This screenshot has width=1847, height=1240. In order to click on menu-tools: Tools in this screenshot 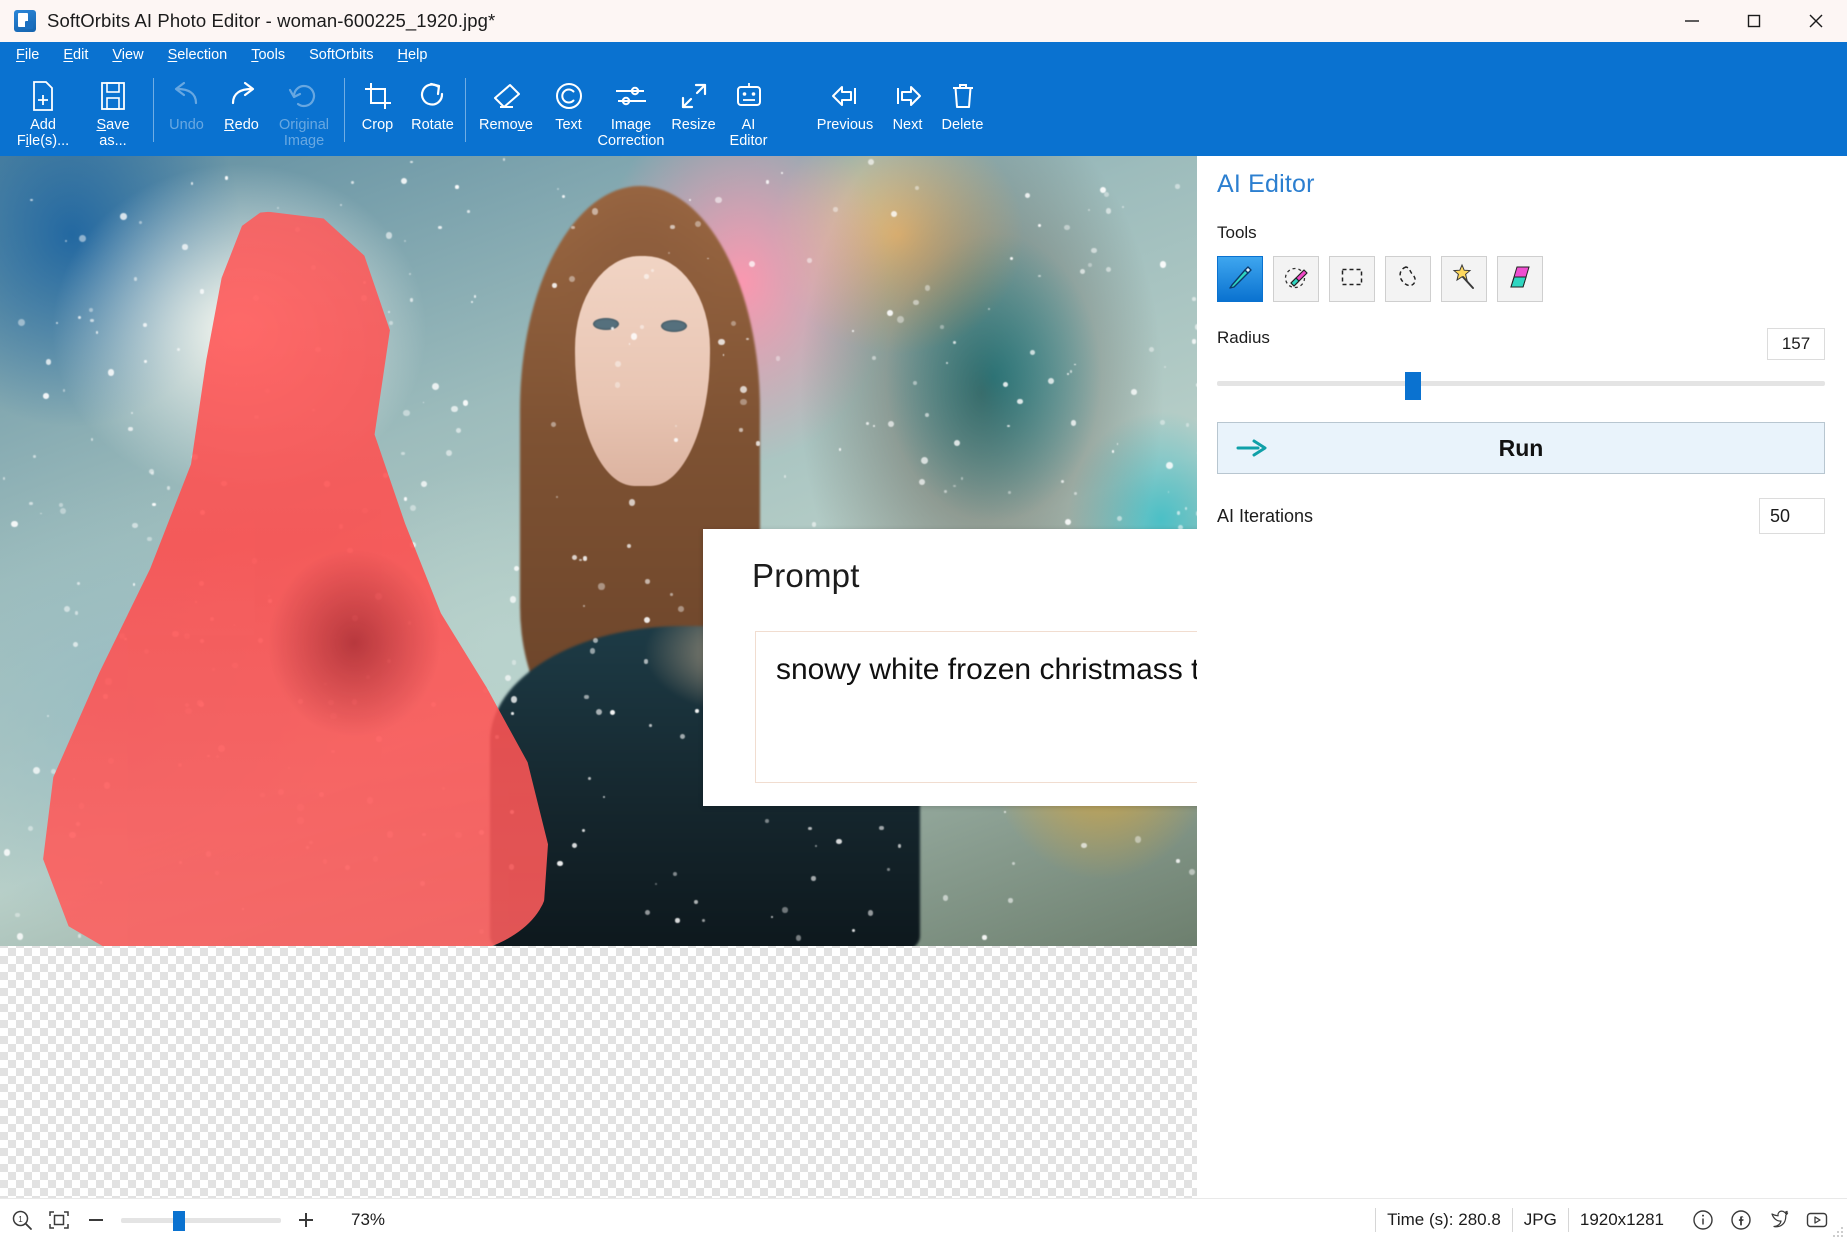, I will do `click(268, 55)`.